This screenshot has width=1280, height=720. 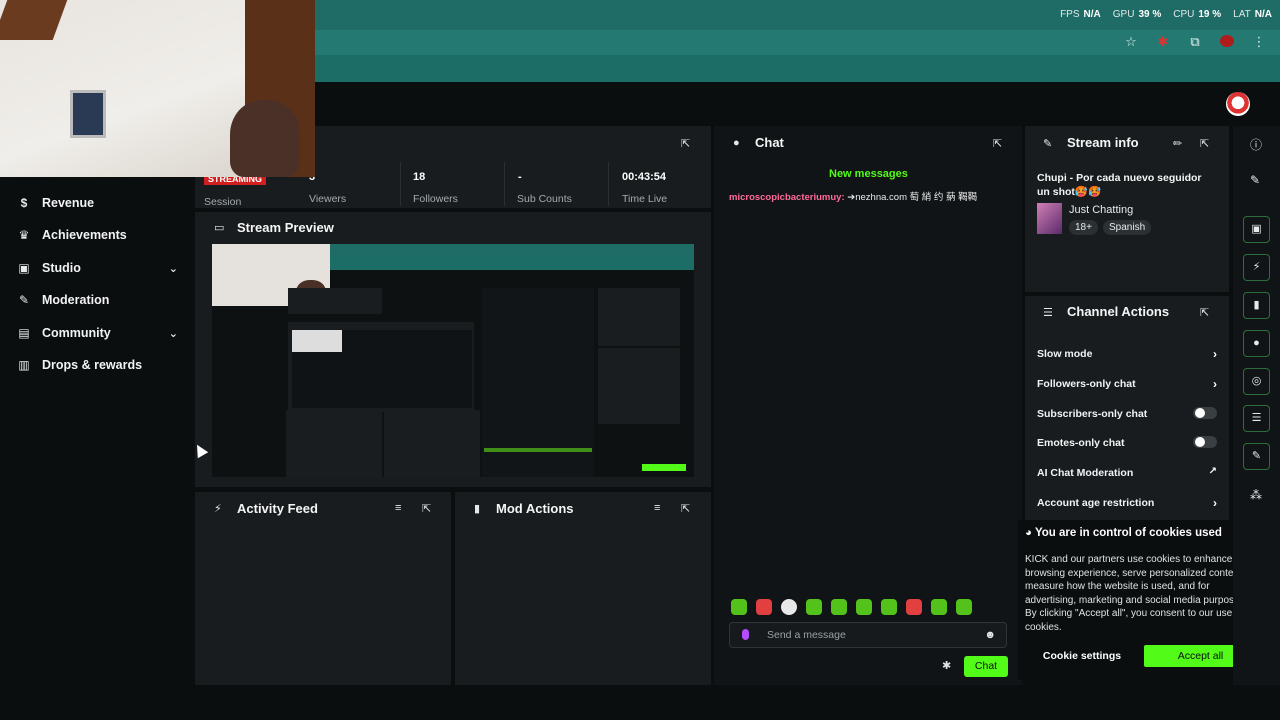 What do you see at coordinates (223, 202) in the screenshot?
I see `session-label: Session` at bounding box center [223, 202].